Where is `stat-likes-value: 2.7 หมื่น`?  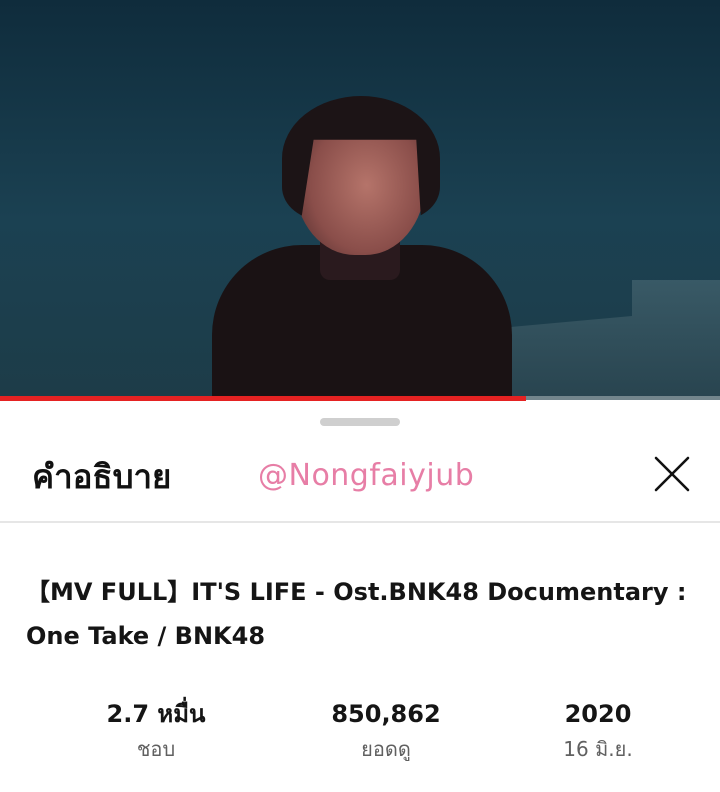
stat-likes-value: 2.7 หมื่น is located at coordinates (156, 714).